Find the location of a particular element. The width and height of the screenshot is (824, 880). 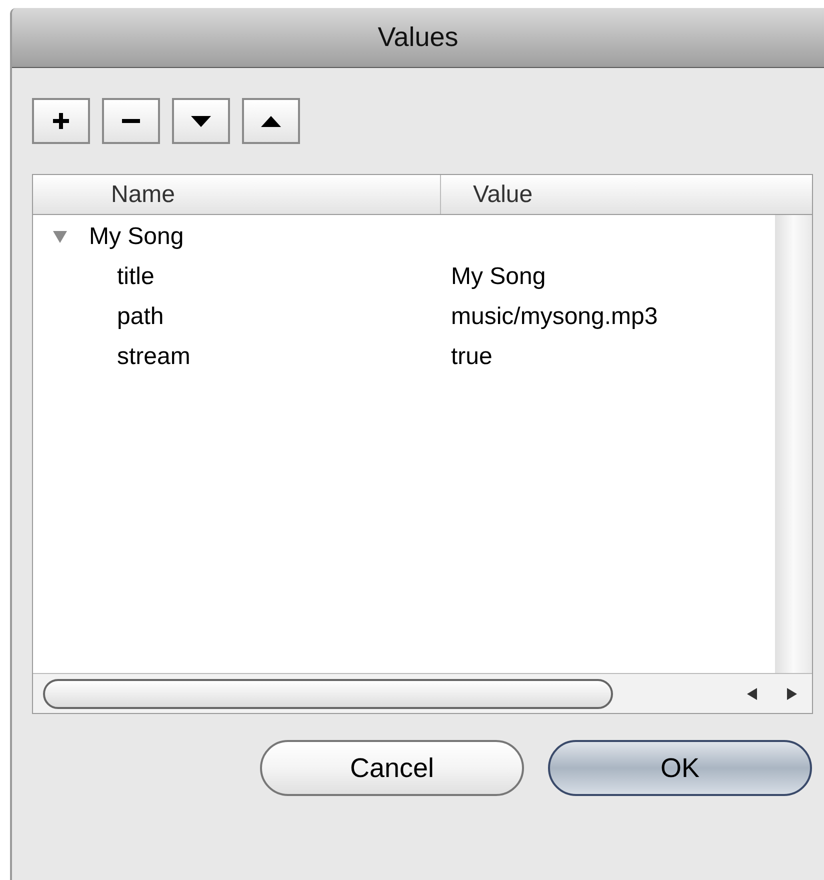

scroll-thumb is located at coordinates (328, 693).